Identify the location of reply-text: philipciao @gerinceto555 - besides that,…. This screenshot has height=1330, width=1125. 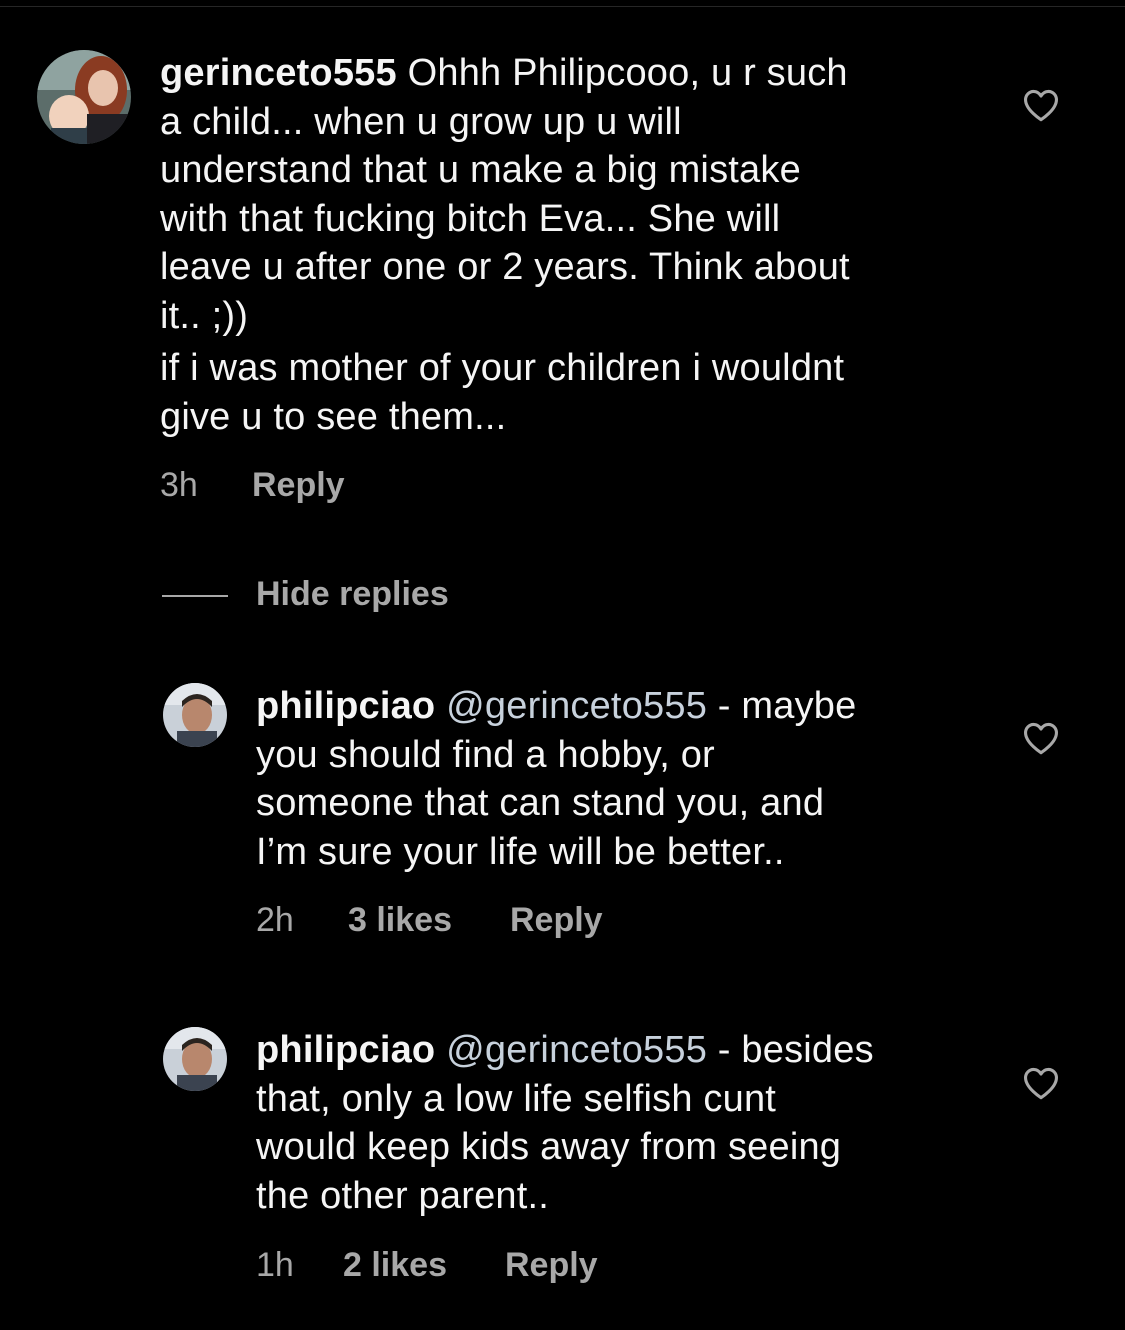
(636, 1123).